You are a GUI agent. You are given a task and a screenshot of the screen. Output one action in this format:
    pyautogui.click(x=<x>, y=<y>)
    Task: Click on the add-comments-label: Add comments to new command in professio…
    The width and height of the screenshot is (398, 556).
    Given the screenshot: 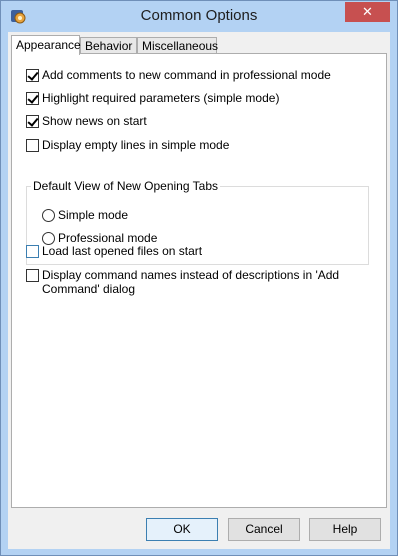 What is the action you would take?
    pyautogui.click(x=186, y=75)
    